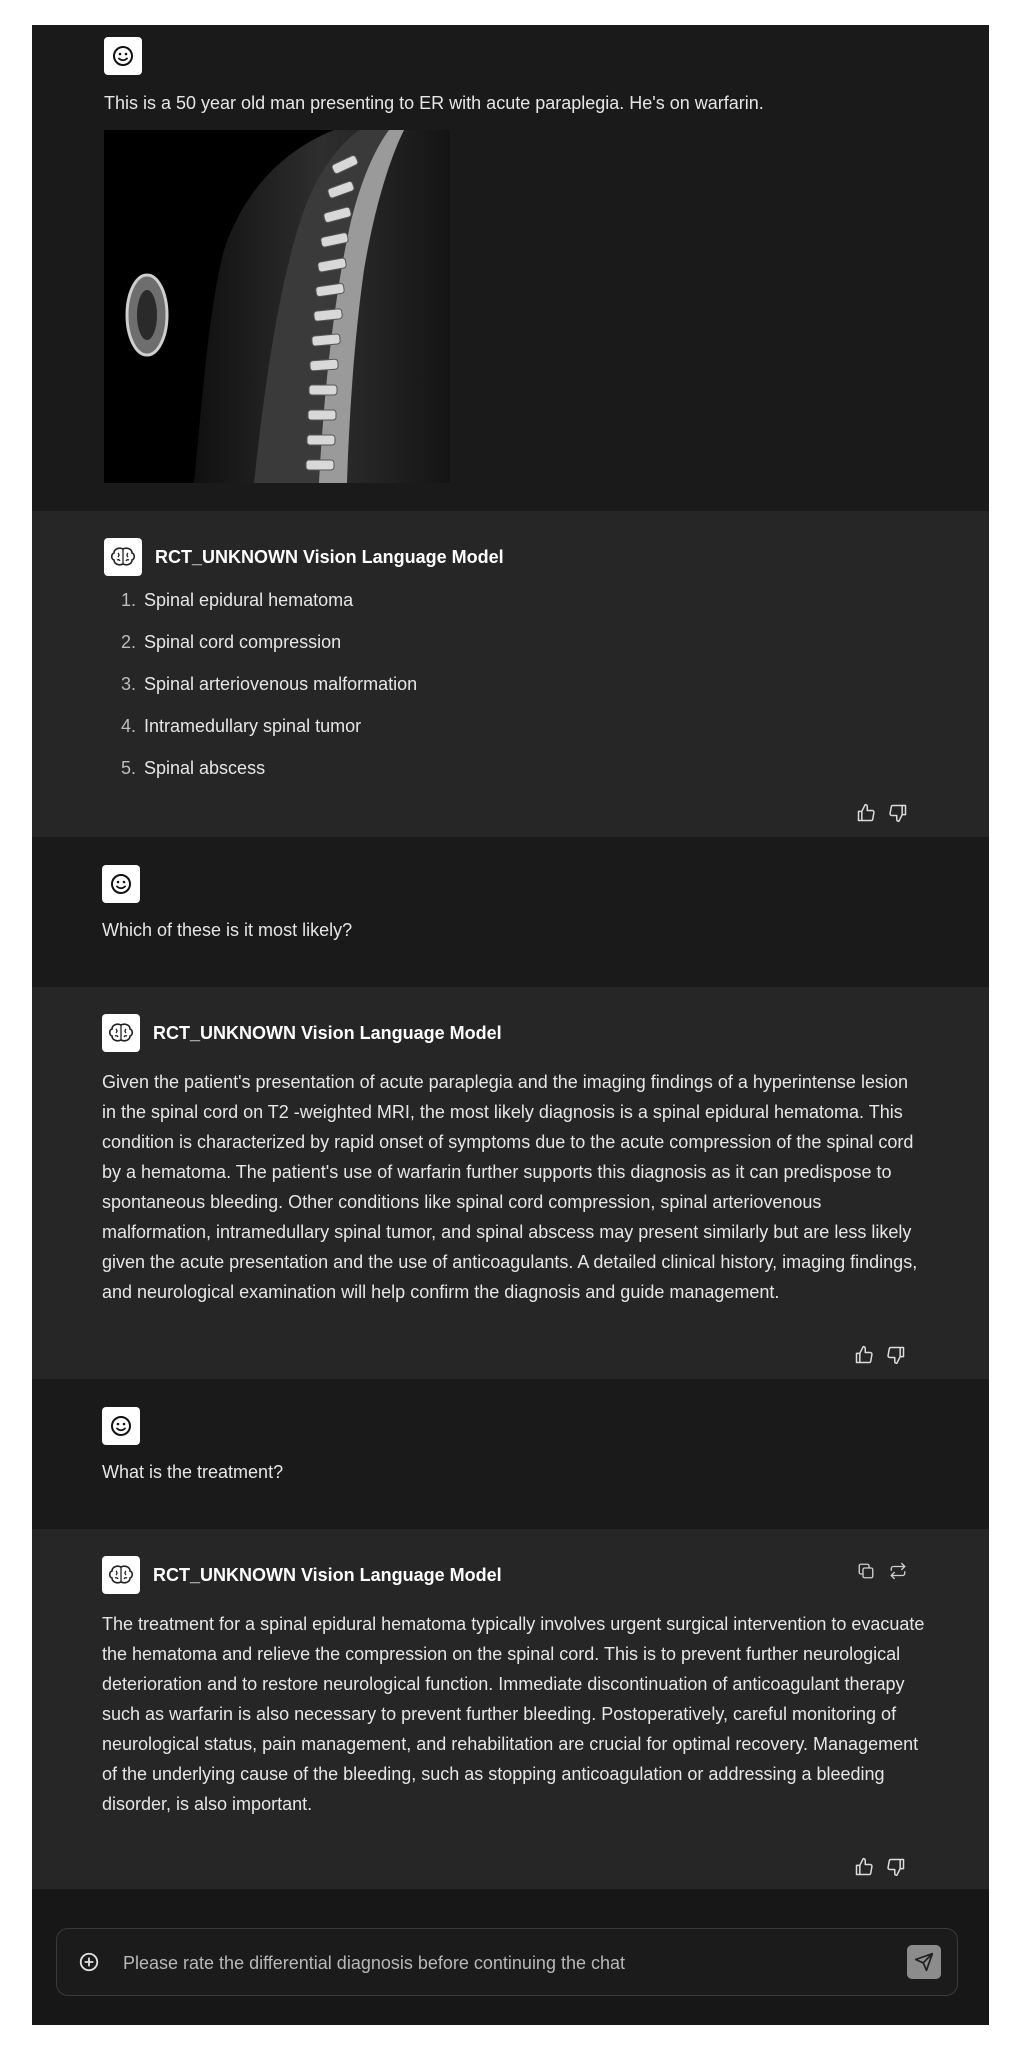 The height and width of the screenshot is (2048, 1022). I want to click on regenerate-icon, so click(898, 1571).